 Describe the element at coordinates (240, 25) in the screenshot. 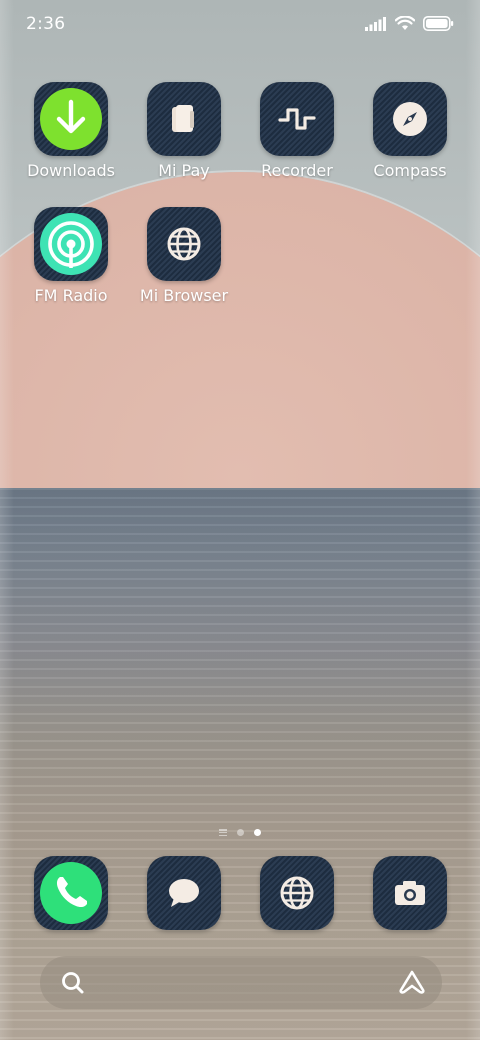

I see `status-bar: 2:36` at that location.